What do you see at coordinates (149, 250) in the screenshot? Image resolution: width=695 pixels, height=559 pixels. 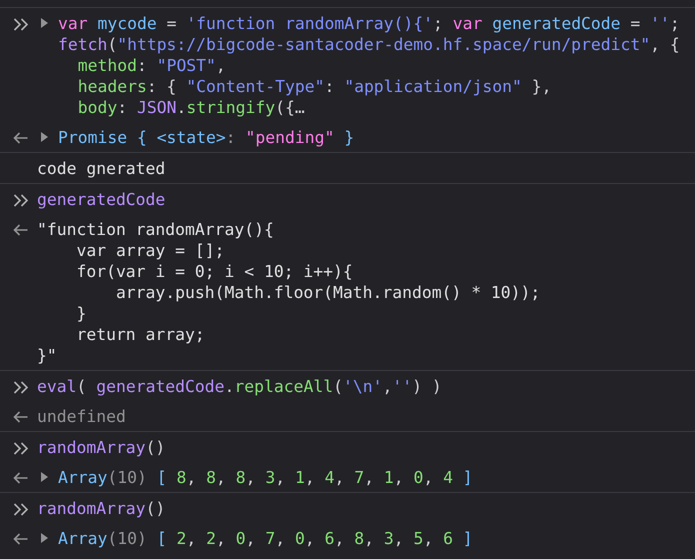 I see `result-line: var array = [];` at bounding box center [149, 250].